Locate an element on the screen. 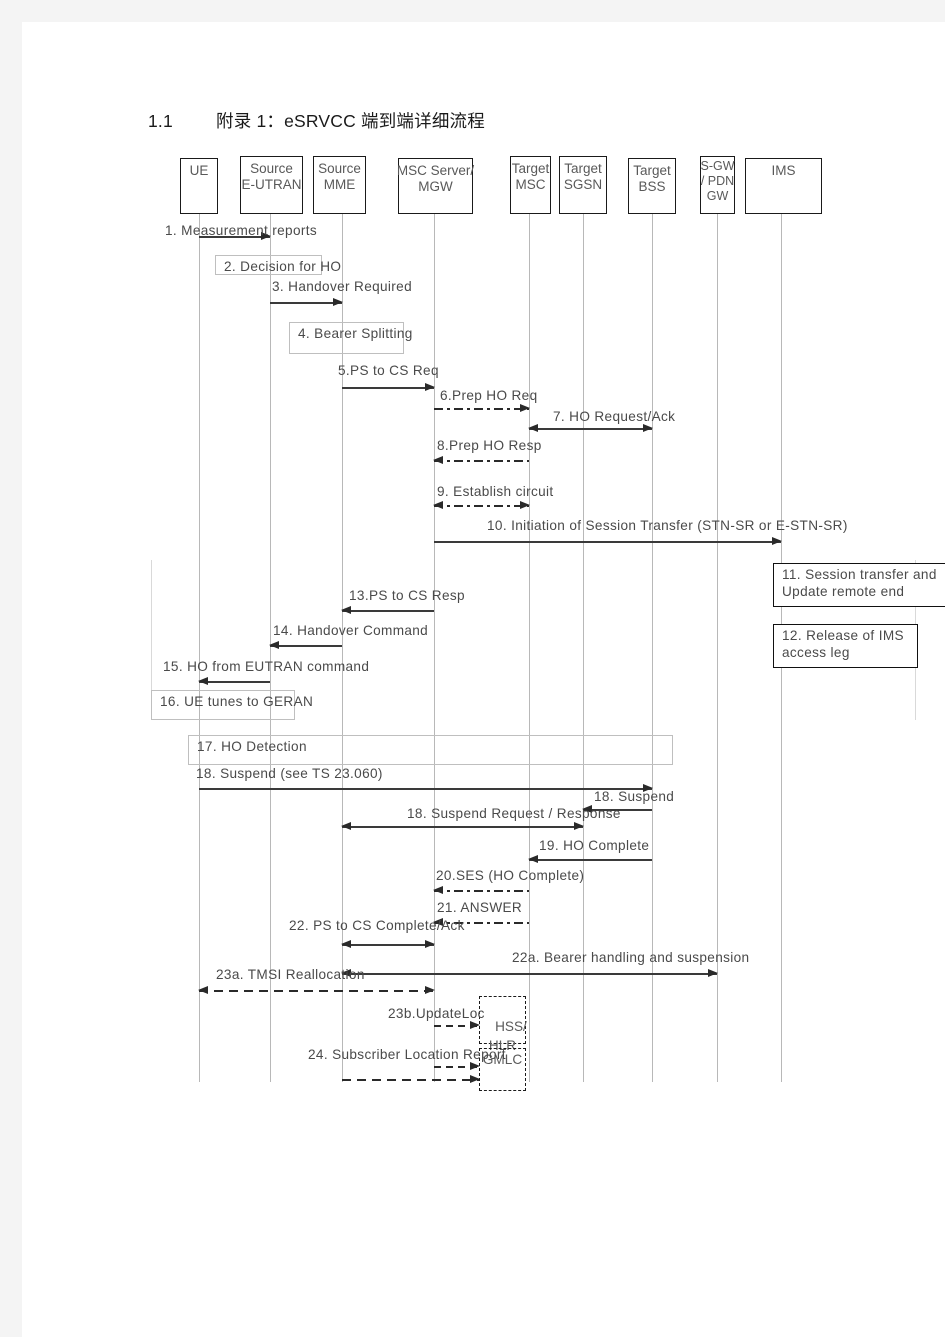  message-arrow-24-upper is located at coordinates (457, 1066).